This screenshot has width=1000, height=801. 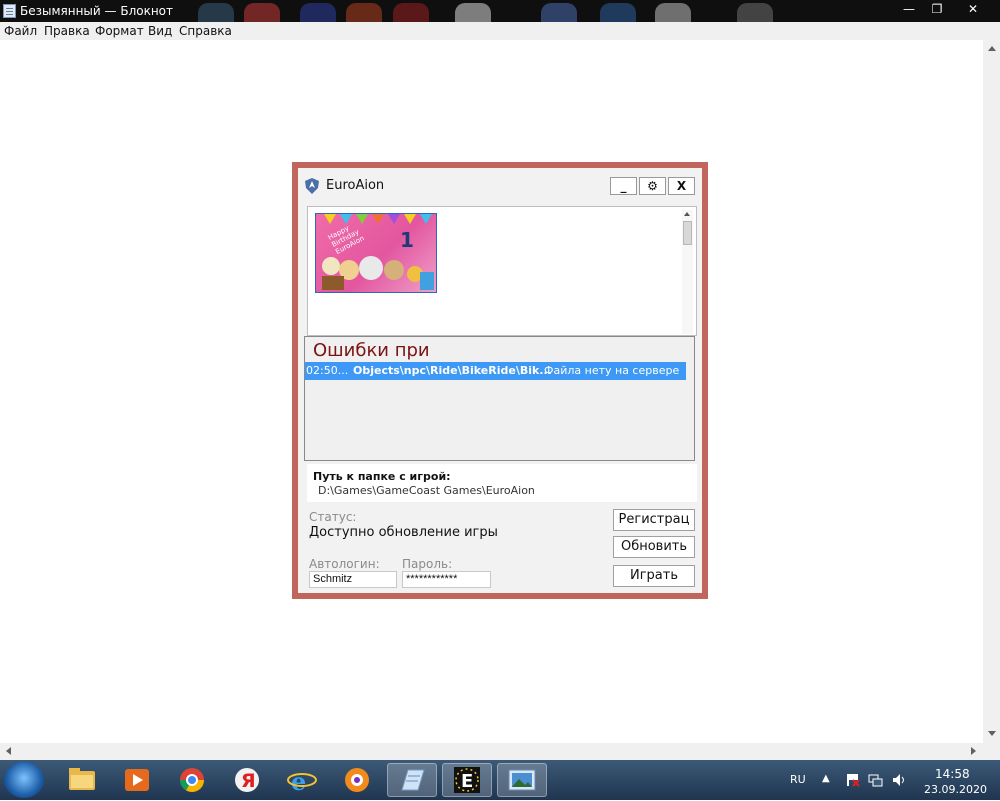 I want to click on news-panel: Happy Birthday EuroAion 1, so click(x=502, y=271).